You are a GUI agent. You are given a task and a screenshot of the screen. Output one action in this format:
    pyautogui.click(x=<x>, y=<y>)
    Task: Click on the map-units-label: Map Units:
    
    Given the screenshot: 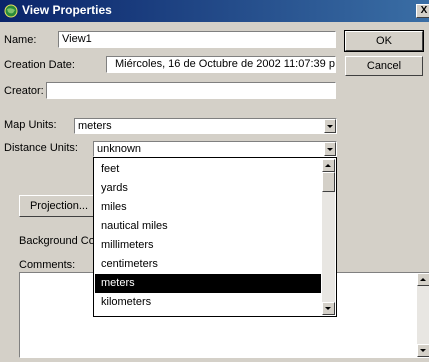 What is the action you would take?
    pyautogui.click(x=30, y=125)
    